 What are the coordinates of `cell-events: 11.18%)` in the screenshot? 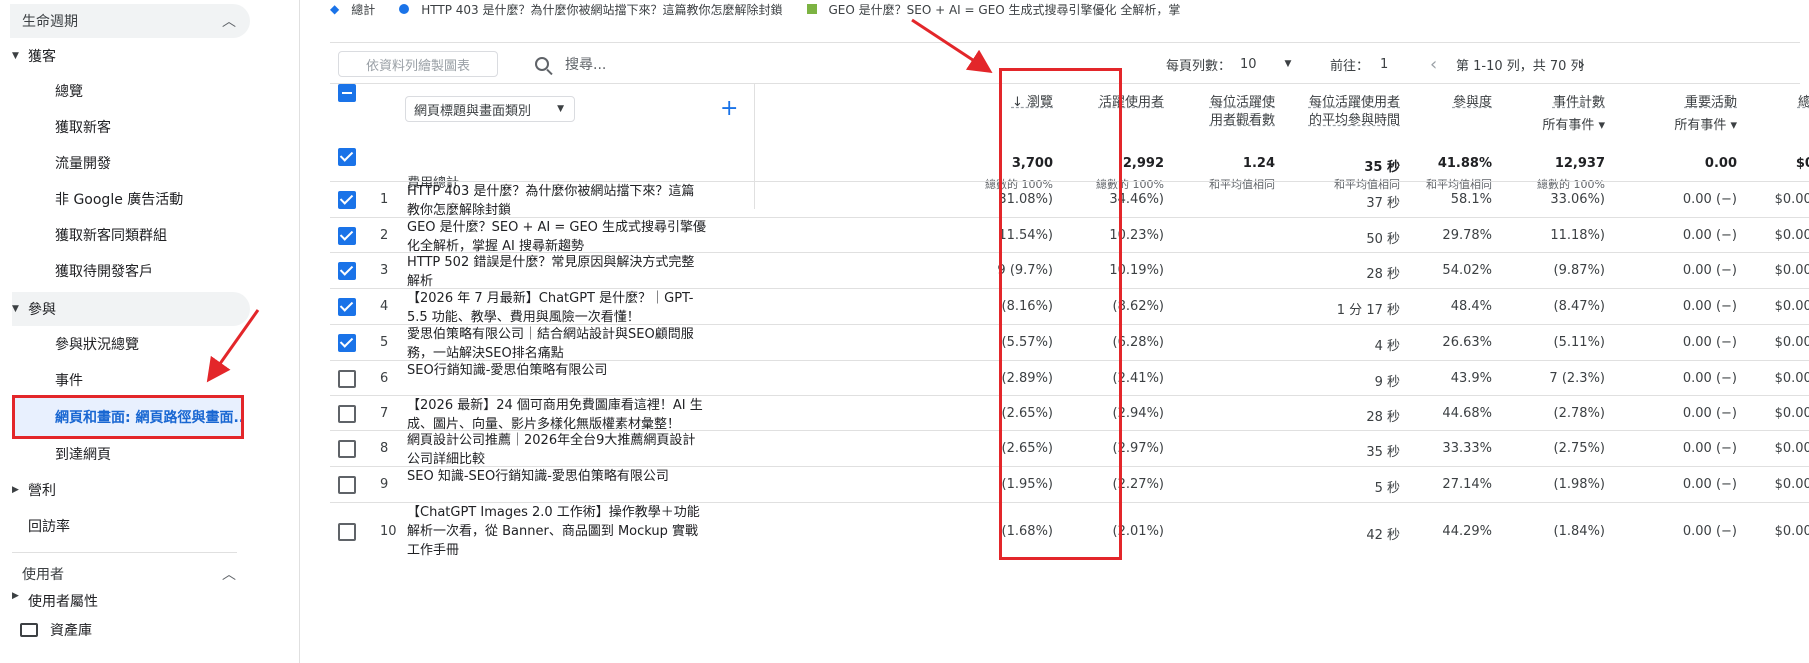 It's located at (1577, 235).